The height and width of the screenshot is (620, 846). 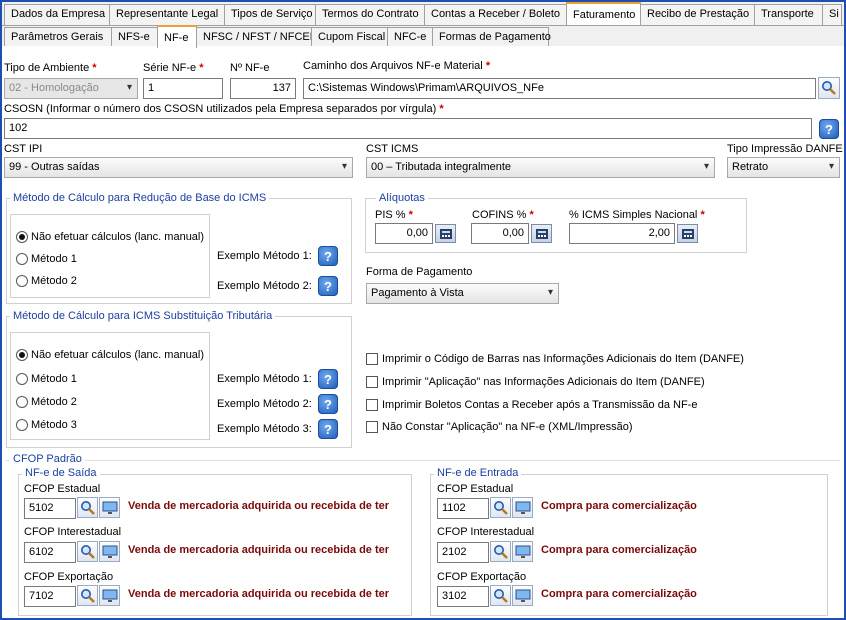 I want to click on entrada-interestadual-label: CFOP Interestadual, so click(x=486, y=532).